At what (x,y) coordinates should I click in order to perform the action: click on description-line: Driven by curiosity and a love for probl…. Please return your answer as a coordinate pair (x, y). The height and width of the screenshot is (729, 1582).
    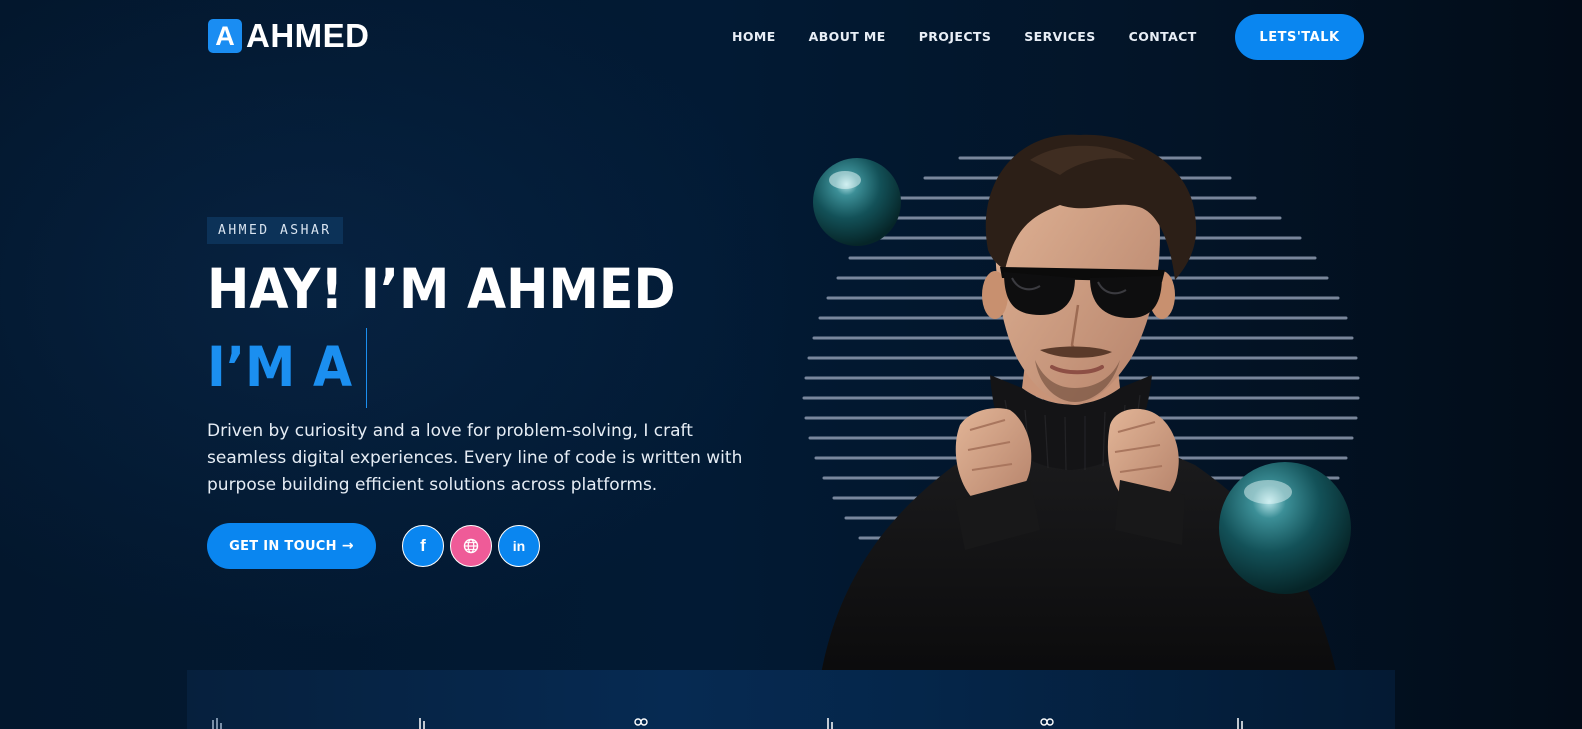
    Looking at the image, I should click on (450, 431).